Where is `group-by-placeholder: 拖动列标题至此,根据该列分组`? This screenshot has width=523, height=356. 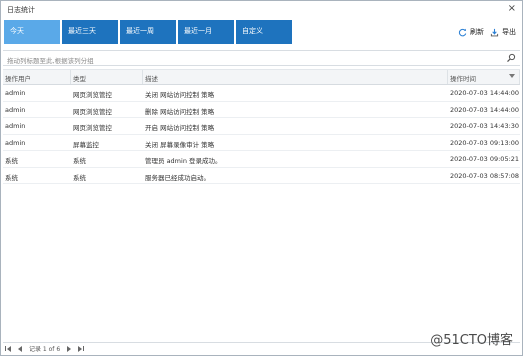
group-by-placeholder: 拖动列标题至此,根据该列分组 is located at coordinates (50, 61).